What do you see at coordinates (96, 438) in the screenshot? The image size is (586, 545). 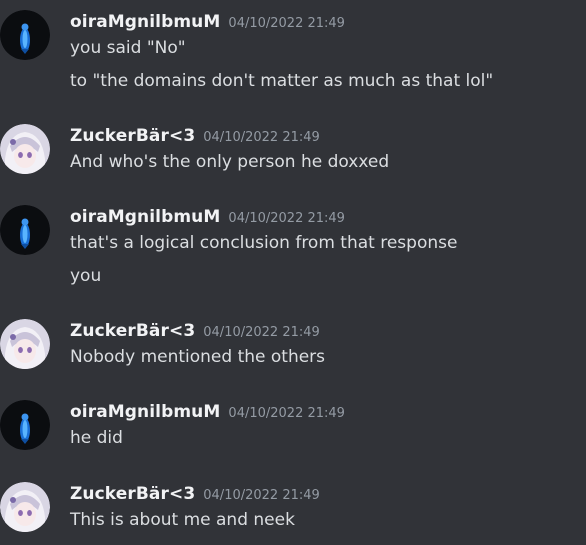 I see `message-text: he did` at bounding box center [96, 438].